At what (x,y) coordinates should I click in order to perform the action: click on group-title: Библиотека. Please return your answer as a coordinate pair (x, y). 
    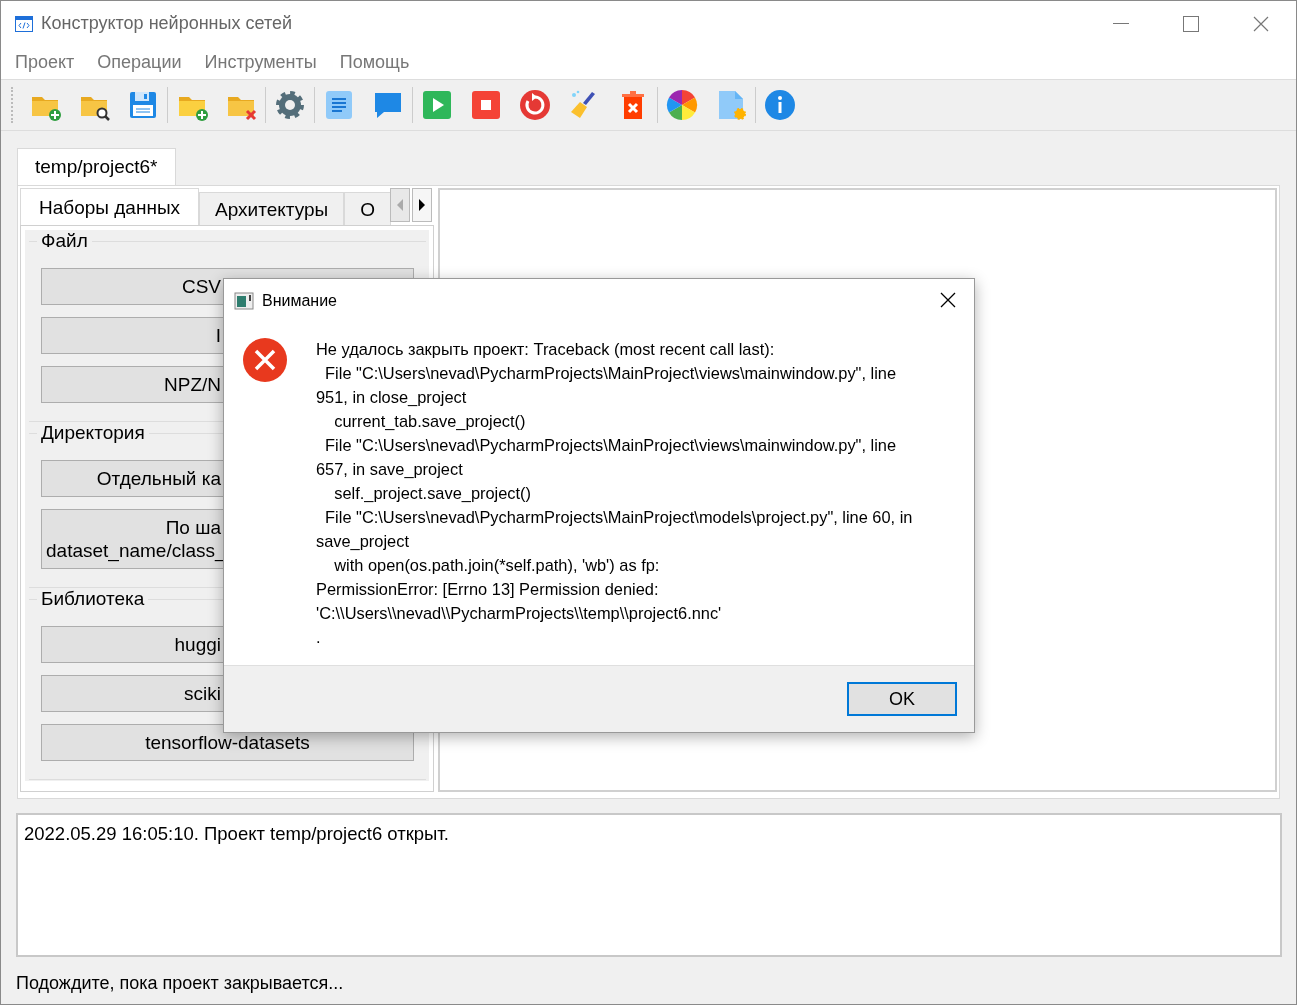
    Looking at the image, I should click on (93, 599).